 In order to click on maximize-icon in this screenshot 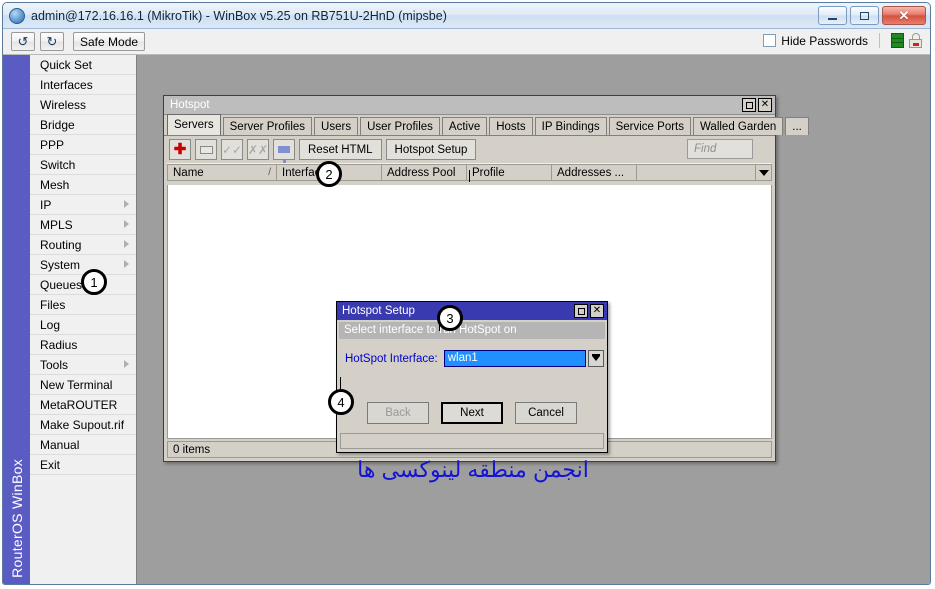, I will do `click(864, 15)`.